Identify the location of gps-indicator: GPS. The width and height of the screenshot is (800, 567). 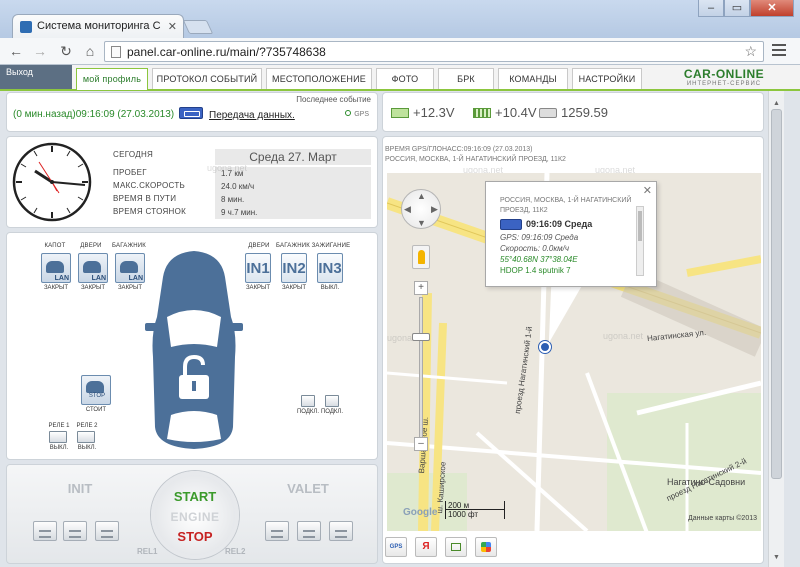
(357, 114).